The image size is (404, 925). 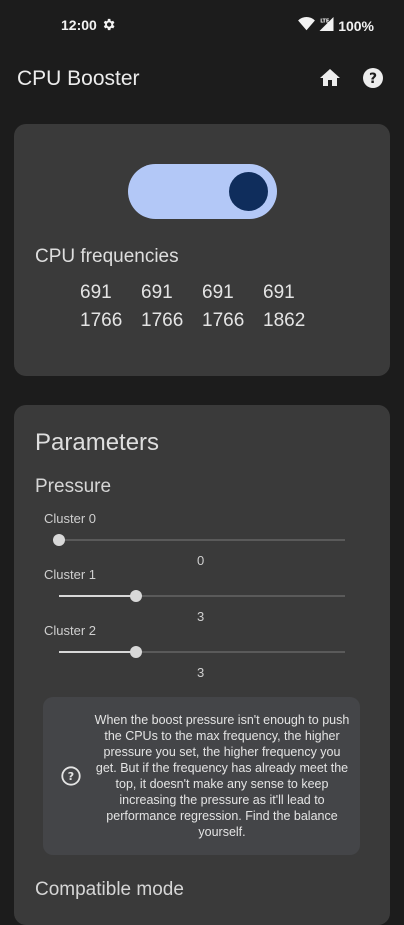 I want to click on status-bar: 12:00 LTE 100%, so click(x=202, y=26).